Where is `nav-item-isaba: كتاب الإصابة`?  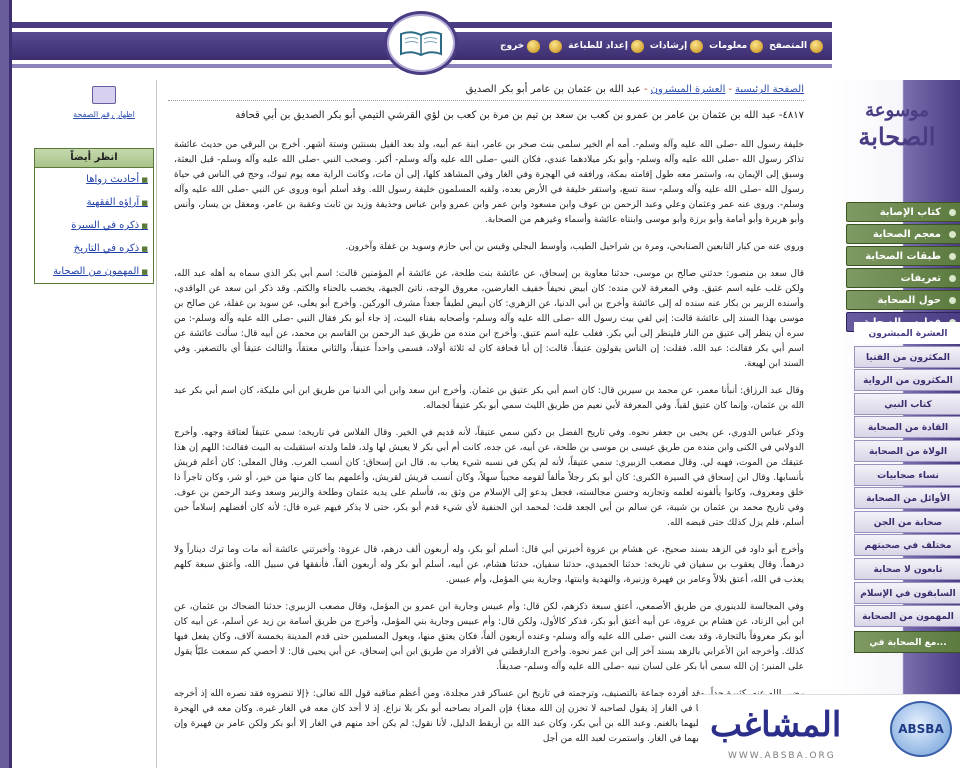
nav-item-isaba: كتاب الإصابة is located at coordinates (903, 212).